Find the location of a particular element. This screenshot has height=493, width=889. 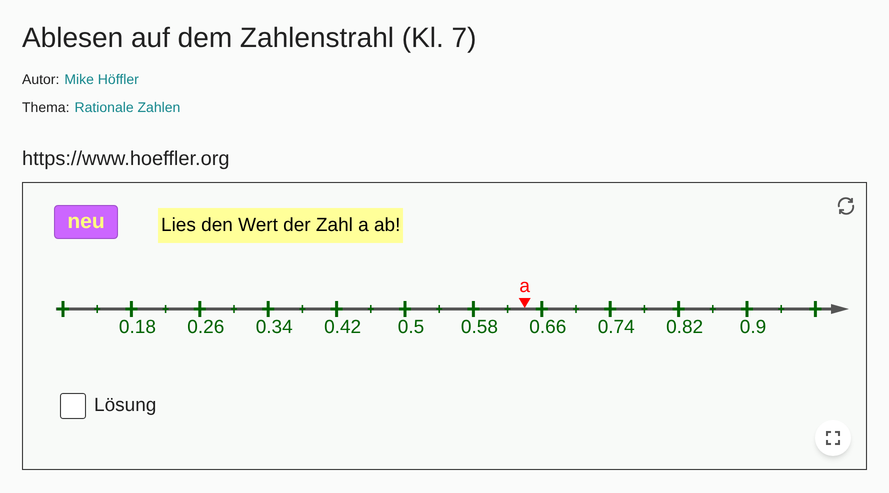

tick-label: 0.26 is located at coordinates (205, 327).